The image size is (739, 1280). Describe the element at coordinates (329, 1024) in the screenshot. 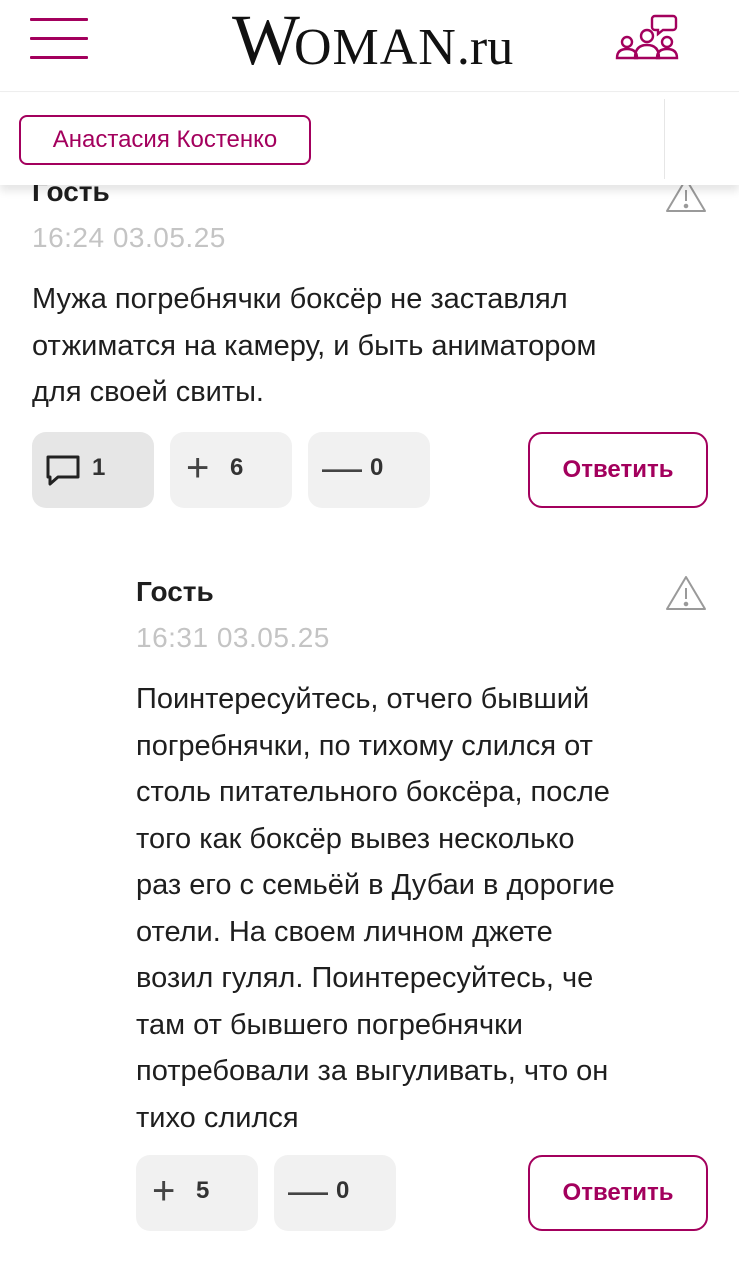

I see `comment-text-line: там от бывшего погребнячки` at that location.